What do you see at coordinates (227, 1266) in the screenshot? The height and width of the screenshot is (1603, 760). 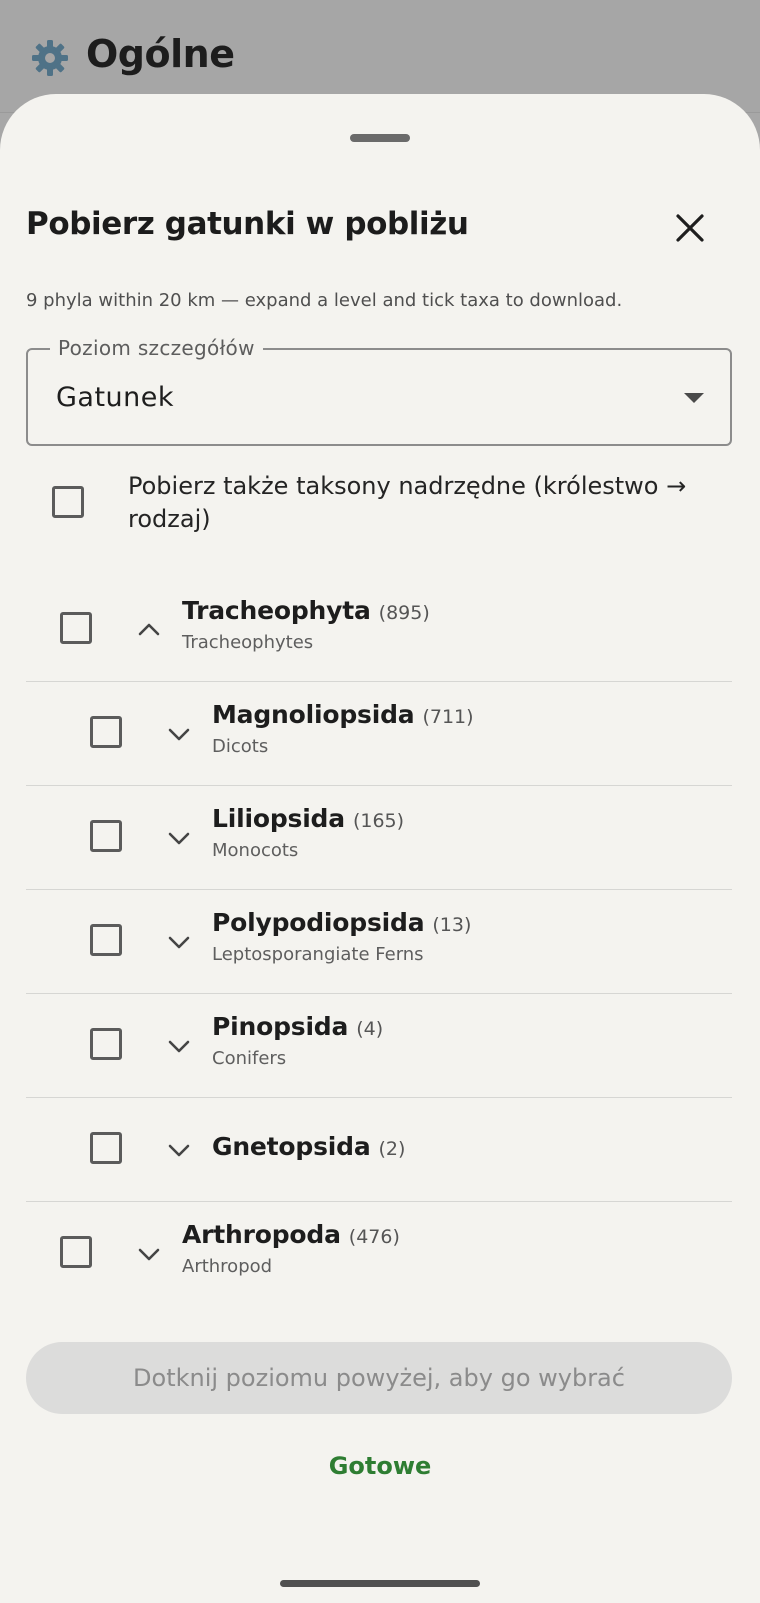 I see `taxon-common-name: Arthropod` at bounding box center [227, 1266].